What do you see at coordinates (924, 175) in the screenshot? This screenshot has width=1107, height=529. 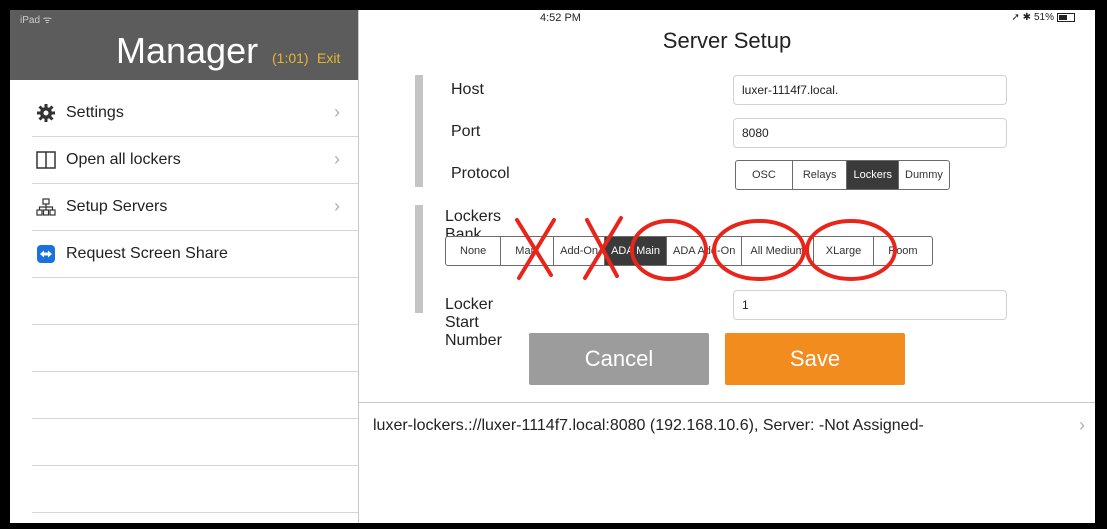 I see `protocol-option-dummy: Dummy` at bounding box center [924, 175].